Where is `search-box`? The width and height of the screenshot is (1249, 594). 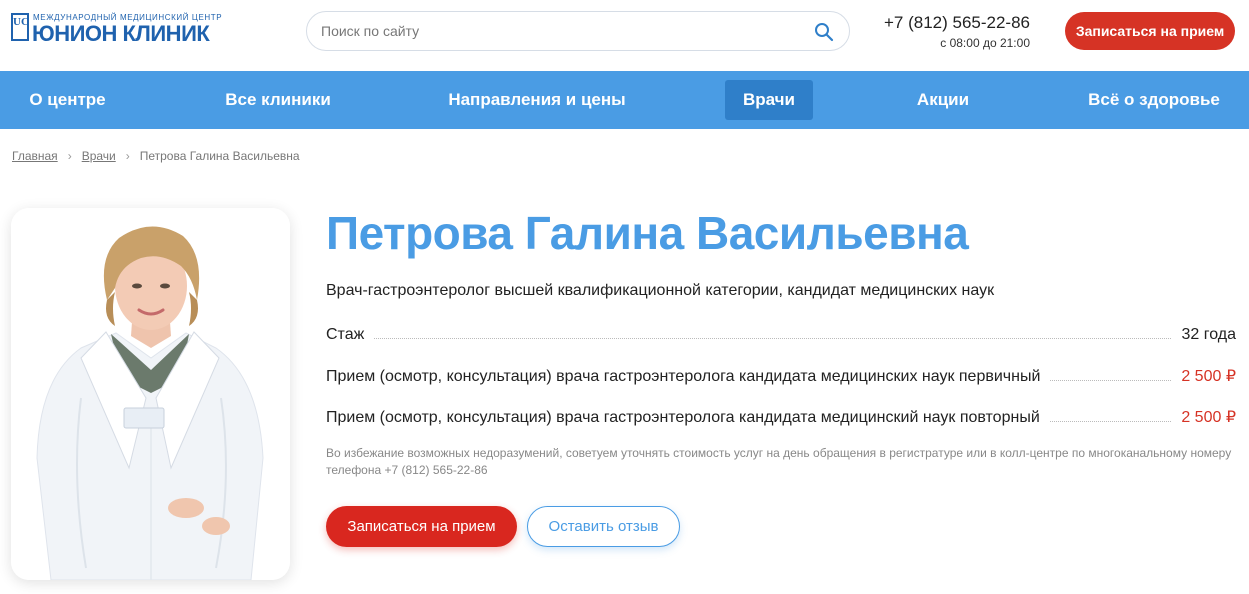
search-box is located at coordinates (578, 31).